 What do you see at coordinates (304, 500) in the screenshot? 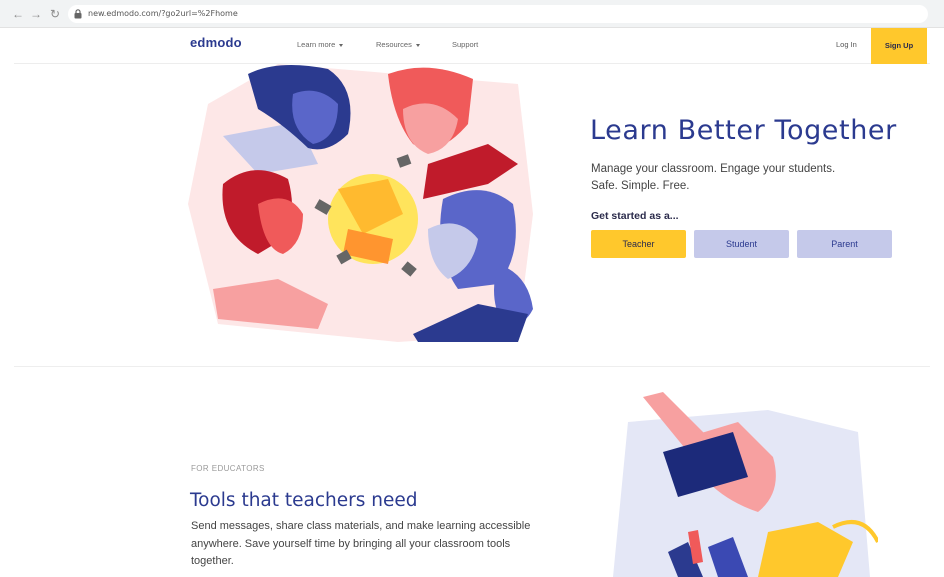
I see `section-title: Tools that teachers need` at bounding box center [304, 500].